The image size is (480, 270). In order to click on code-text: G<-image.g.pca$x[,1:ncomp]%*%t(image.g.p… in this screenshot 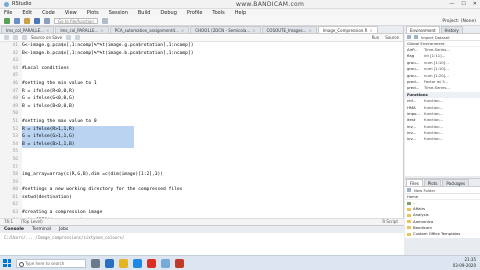, I will do `click(107, 45)`.